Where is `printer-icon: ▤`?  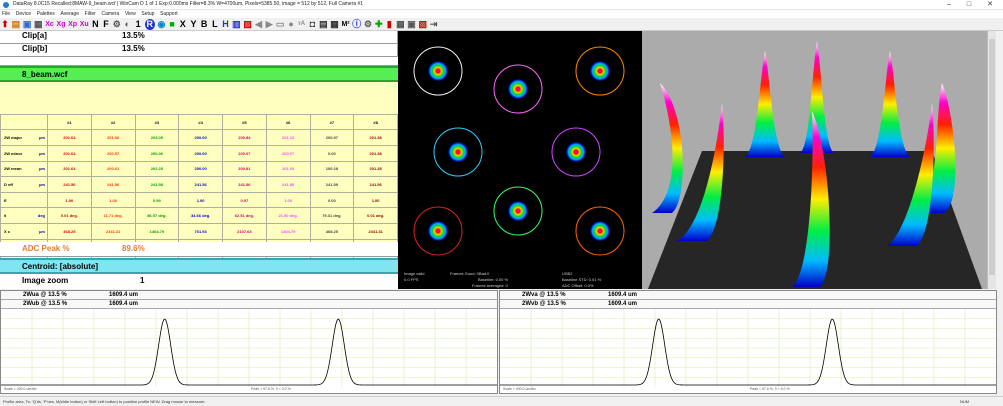
printer-icon: ▤ is located at coordinates (323, 24).